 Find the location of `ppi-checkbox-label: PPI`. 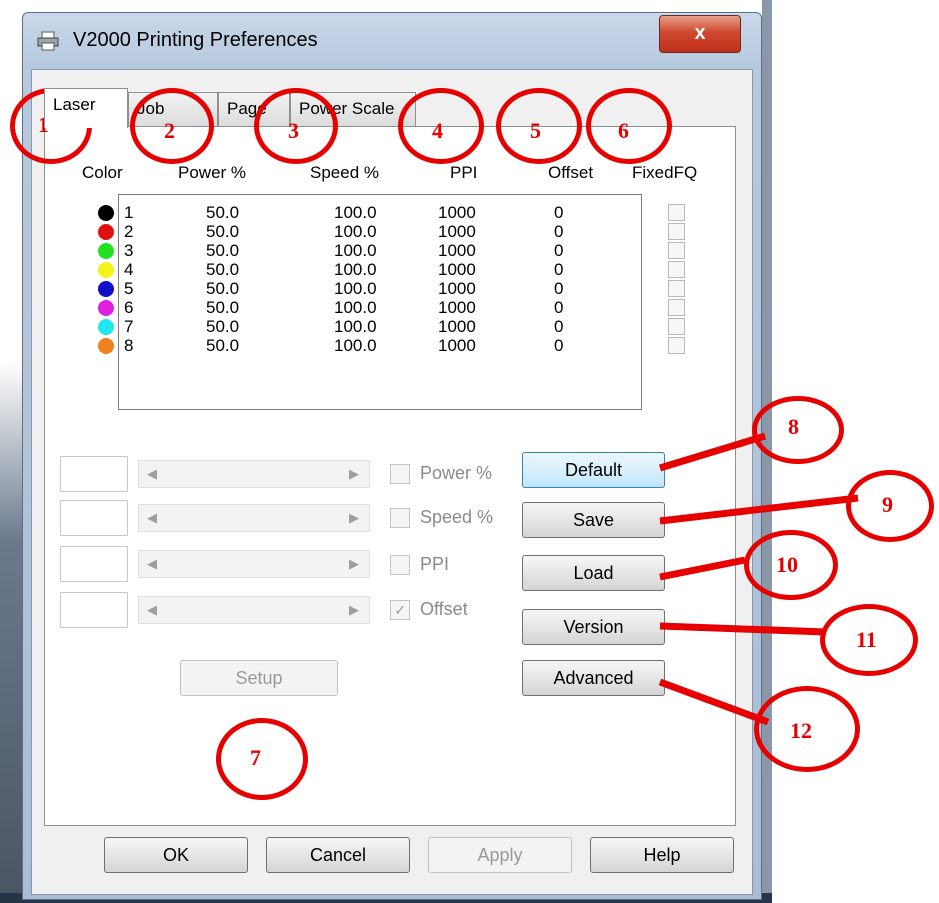

ppi-checkbox-label: PPI is located at coordinates (435, 564).